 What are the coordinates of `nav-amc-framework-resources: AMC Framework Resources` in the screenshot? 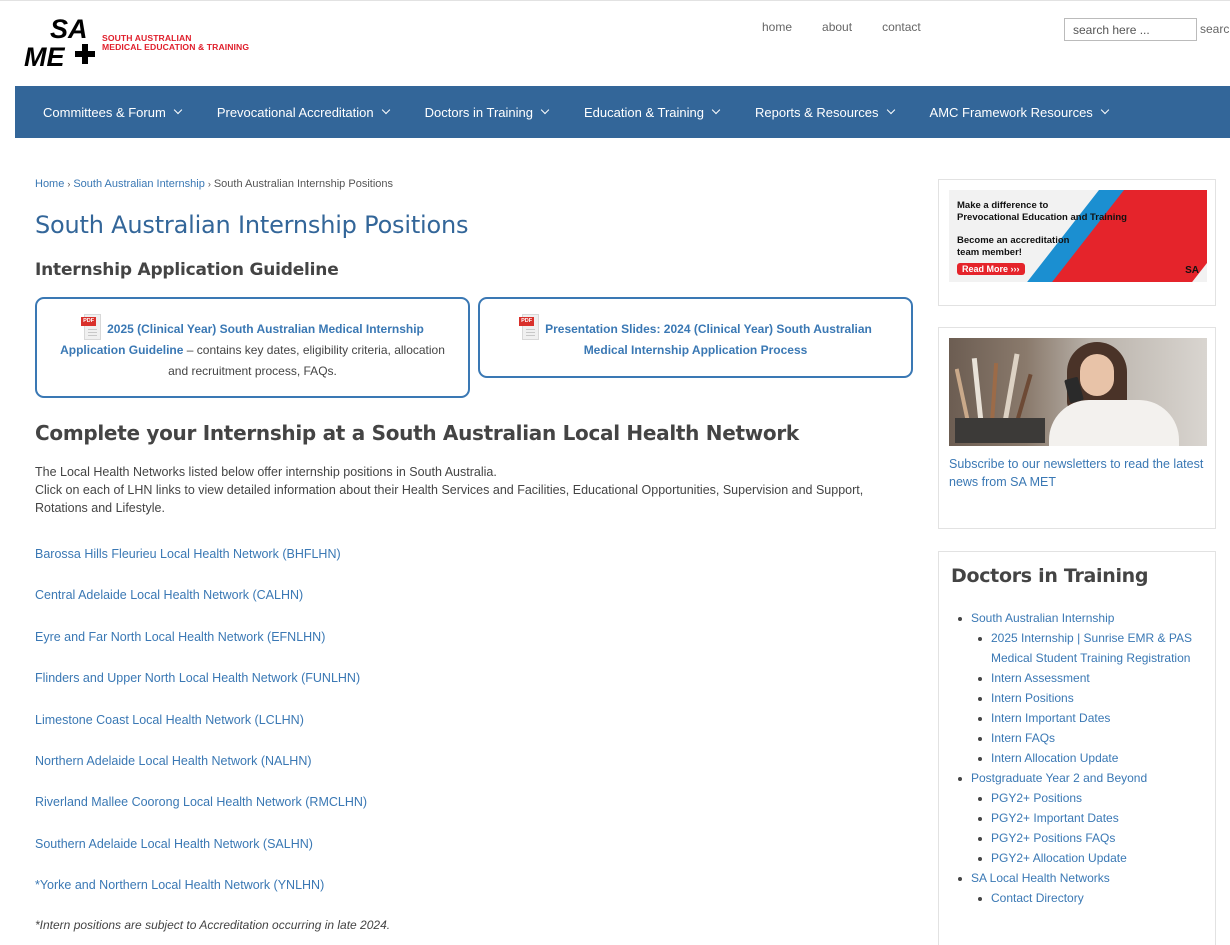 It's located at (1019, 112).